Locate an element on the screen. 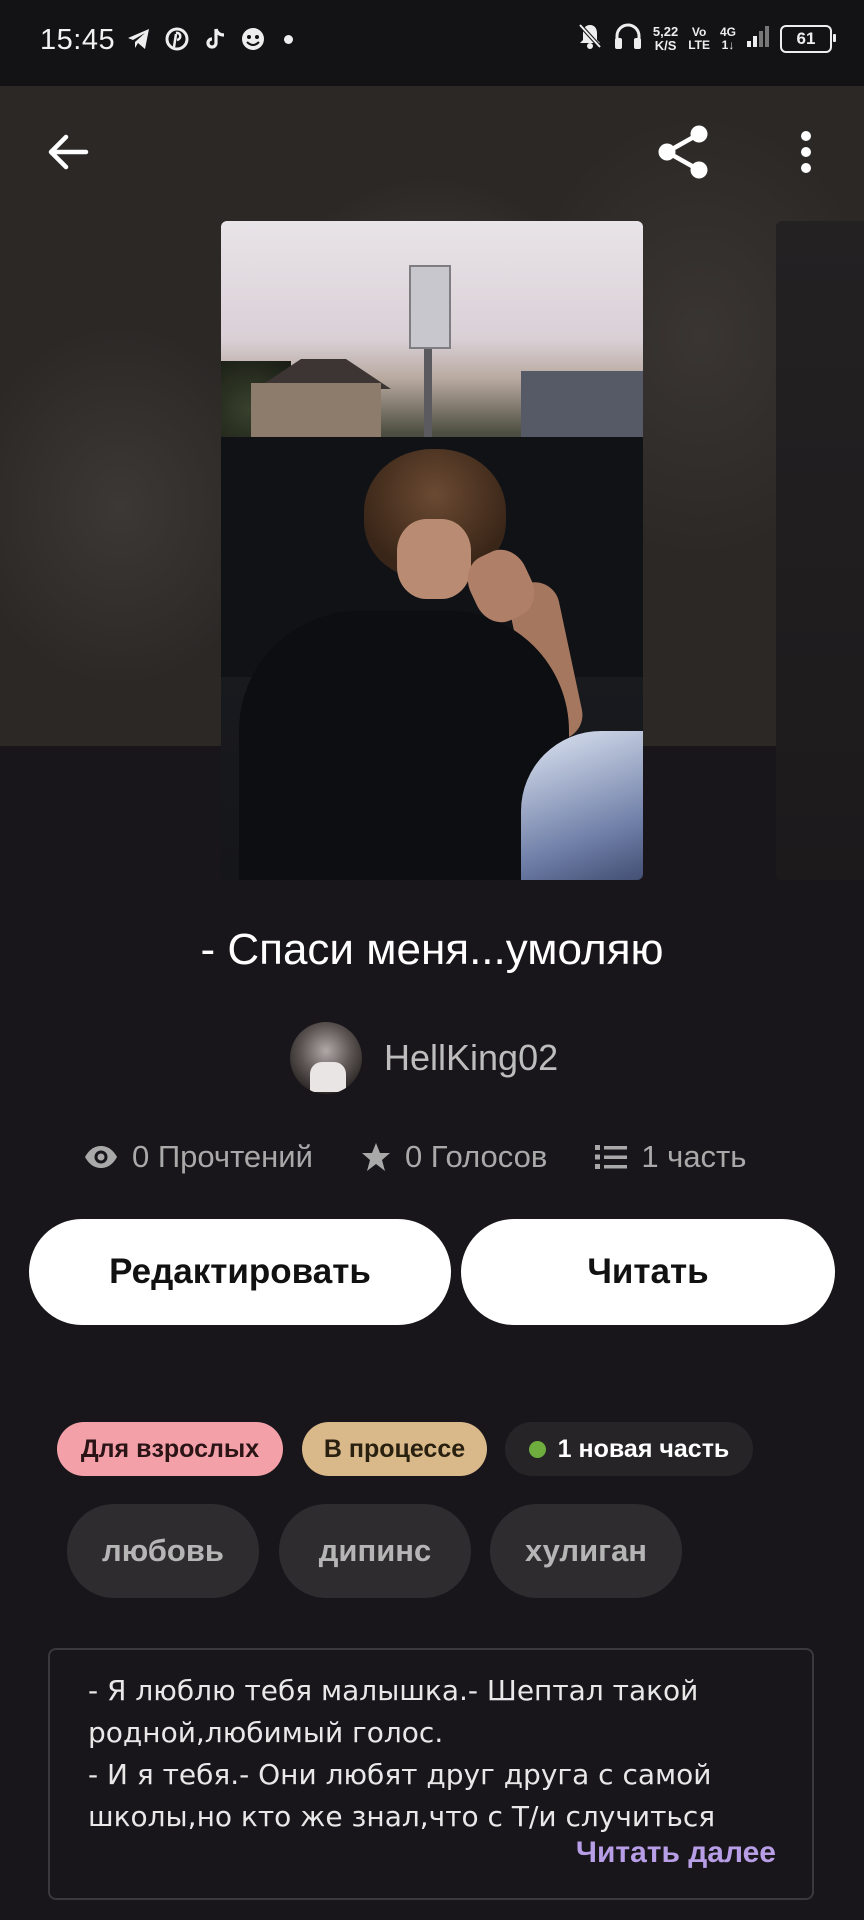  status-time: 15:45 is located at coordinates (78, 40).